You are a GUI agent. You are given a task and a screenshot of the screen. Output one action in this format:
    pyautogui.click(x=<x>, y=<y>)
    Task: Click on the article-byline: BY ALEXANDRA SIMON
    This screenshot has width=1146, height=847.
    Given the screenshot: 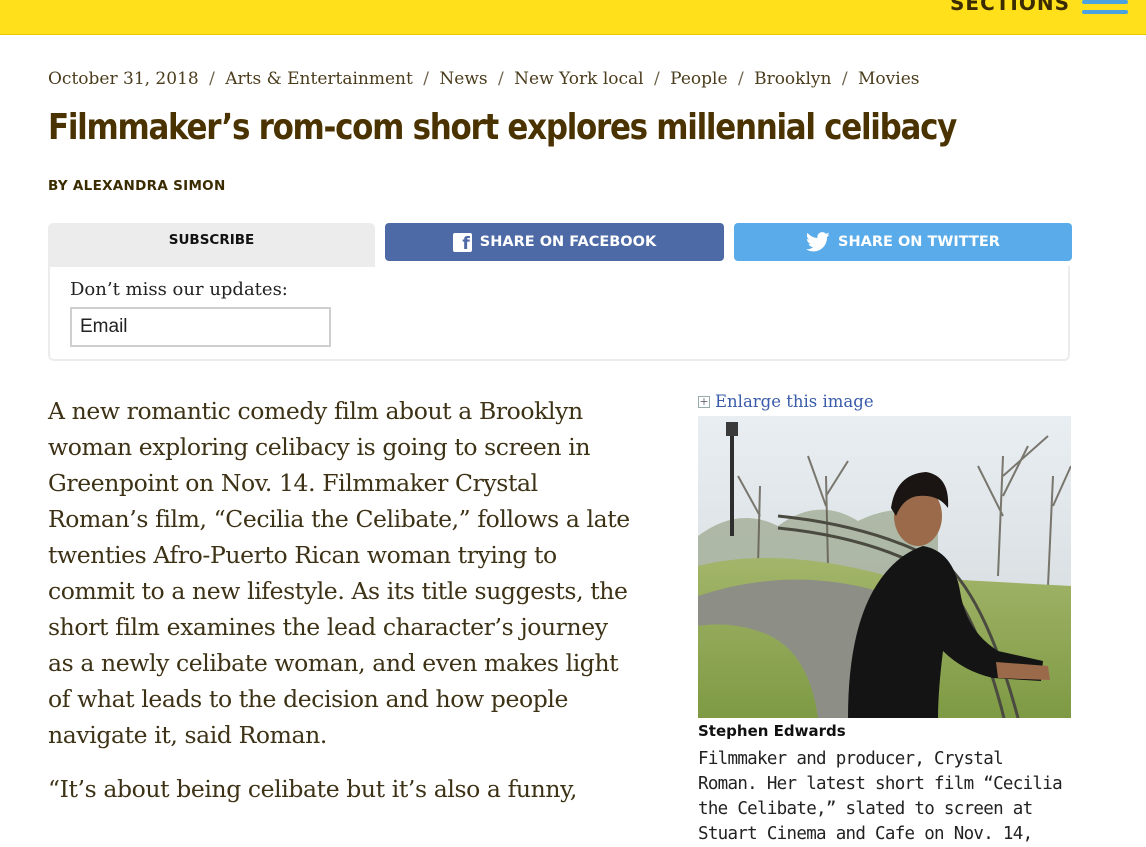 What is the action you would take?
    pyautogui.click(x=137, y=186)
    